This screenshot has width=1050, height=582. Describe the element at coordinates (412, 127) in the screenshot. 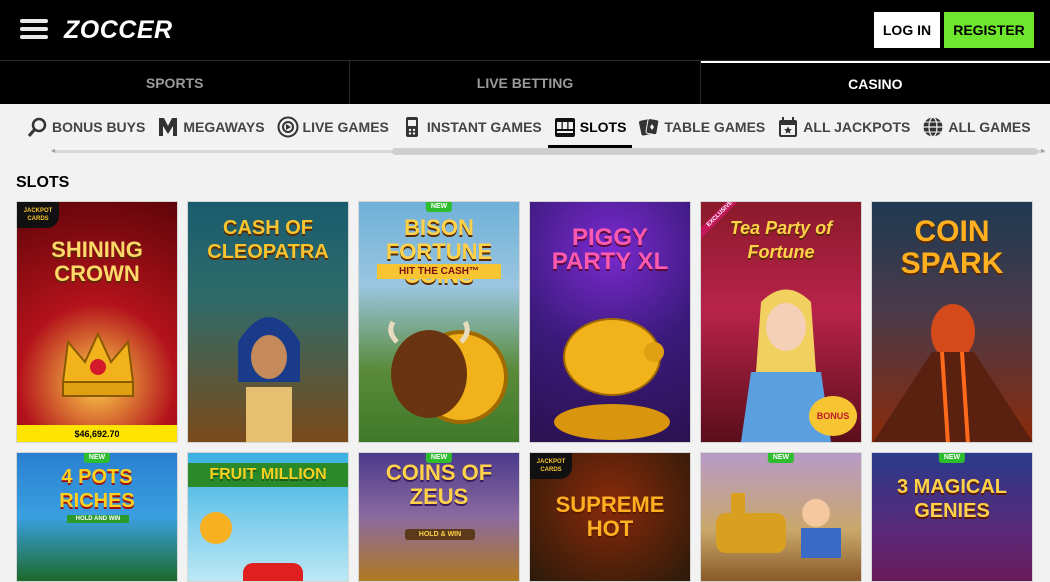

I see `instant-games-icon` at that location.